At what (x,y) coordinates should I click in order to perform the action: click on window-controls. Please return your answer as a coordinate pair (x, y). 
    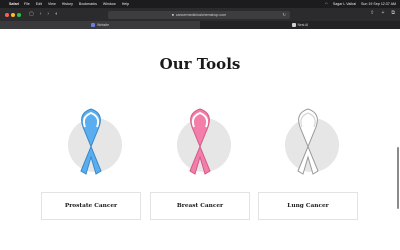
    Looking at the image, I should click on (14, 14).